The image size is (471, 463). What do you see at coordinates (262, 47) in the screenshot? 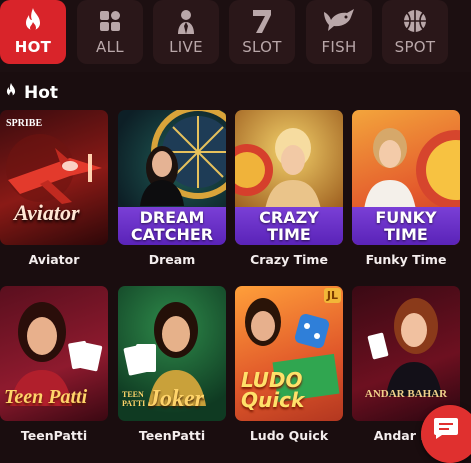
I see `tab-label: SLOT` at bounding box center [262, 47].